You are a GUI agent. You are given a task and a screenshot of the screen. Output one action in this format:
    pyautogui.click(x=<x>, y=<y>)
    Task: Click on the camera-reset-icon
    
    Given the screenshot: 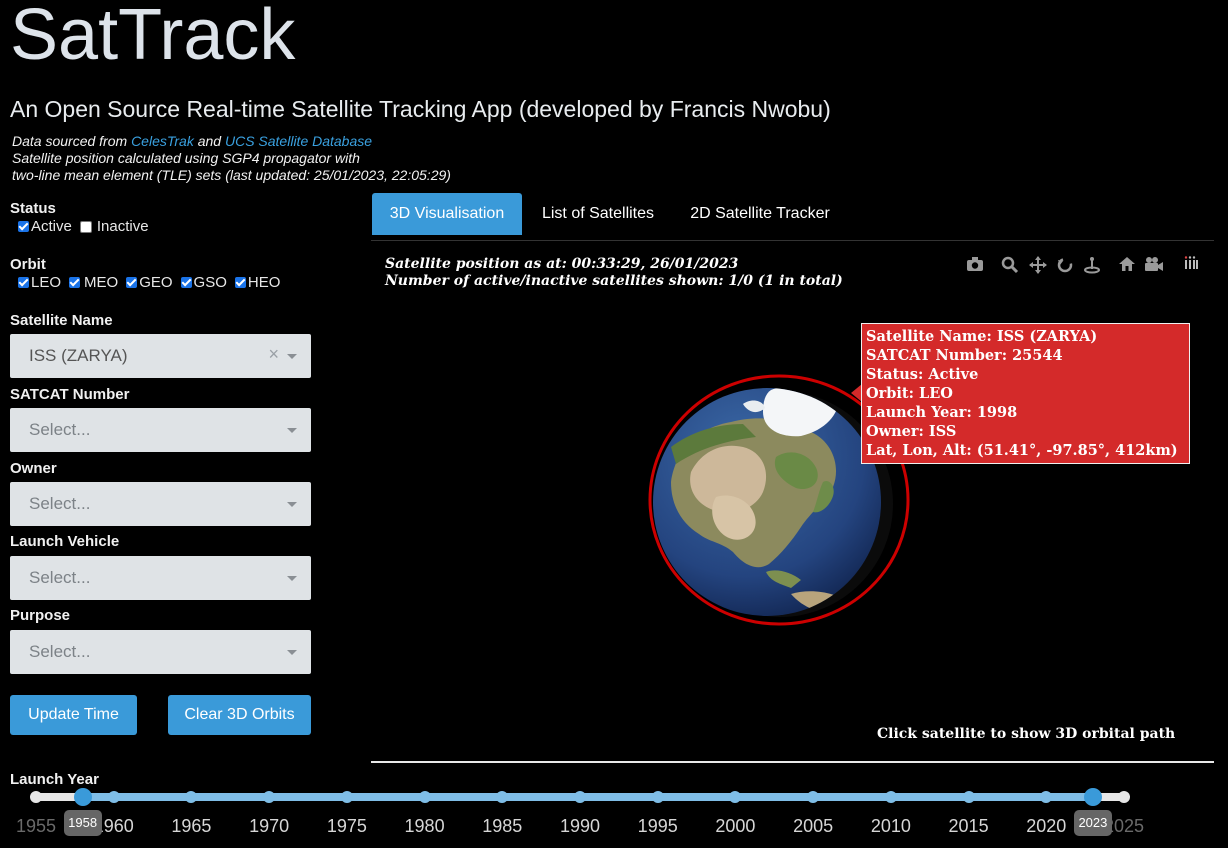 What is the action you would take?
    pyautogui.click(x=1154, y=266)
    